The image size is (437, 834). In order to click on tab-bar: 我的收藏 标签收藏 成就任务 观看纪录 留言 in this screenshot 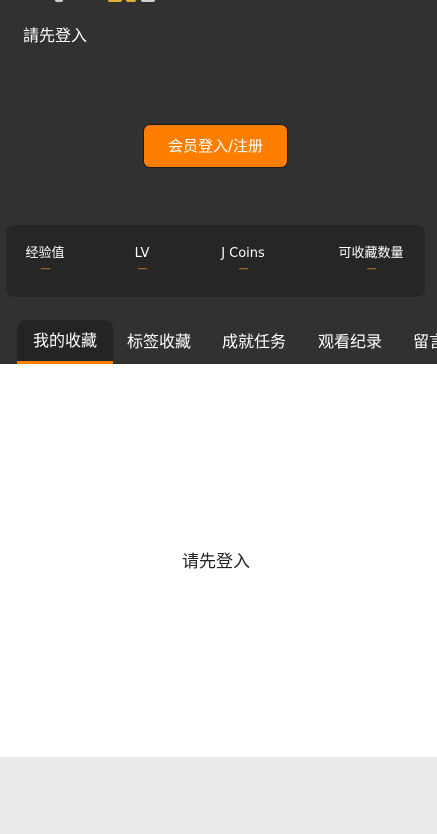, I will do `click(218, 342)`.